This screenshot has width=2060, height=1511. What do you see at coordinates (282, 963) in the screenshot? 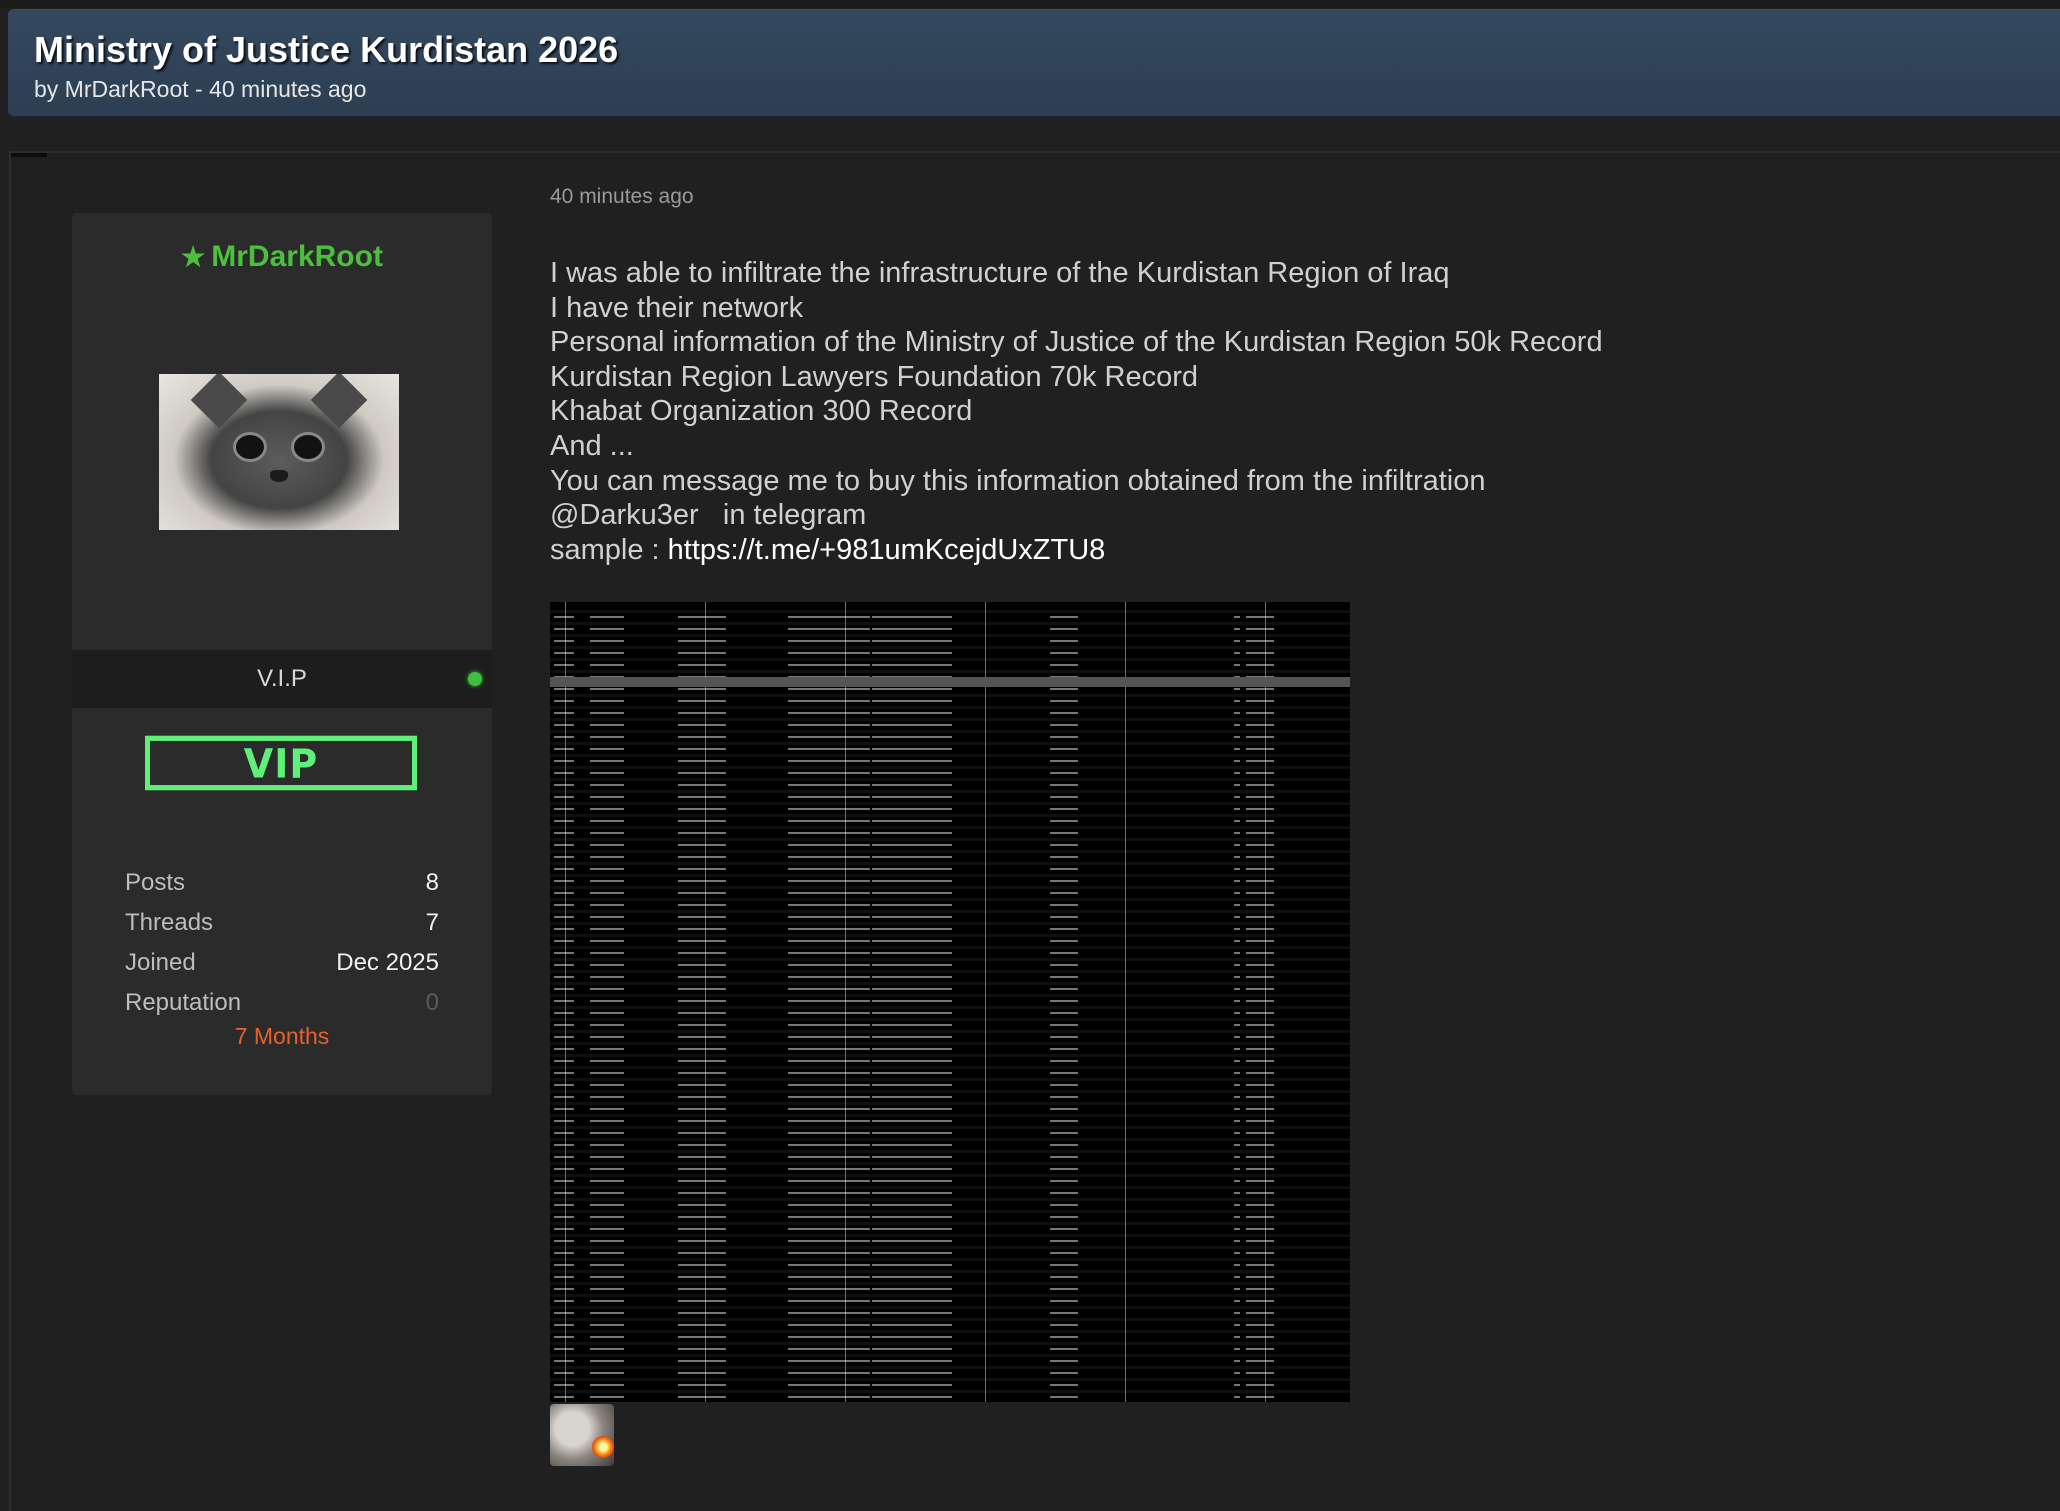
I see `stat-joined: Joined Dec 2025` at bounding box center [282, 963].